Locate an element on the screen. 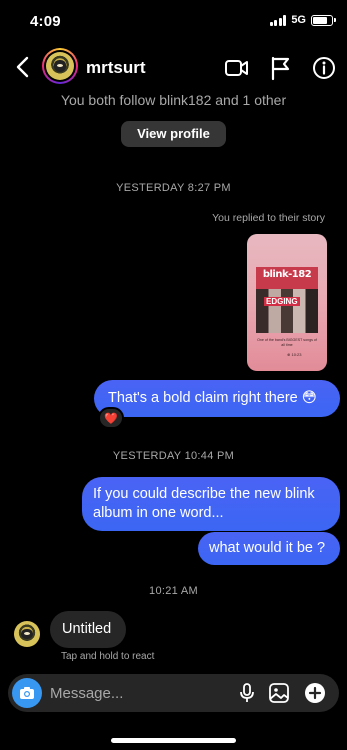 Image resolution: width=347 pixels, height=750 pixels. status-time: 4:09 is located at coordinates (45, 21).